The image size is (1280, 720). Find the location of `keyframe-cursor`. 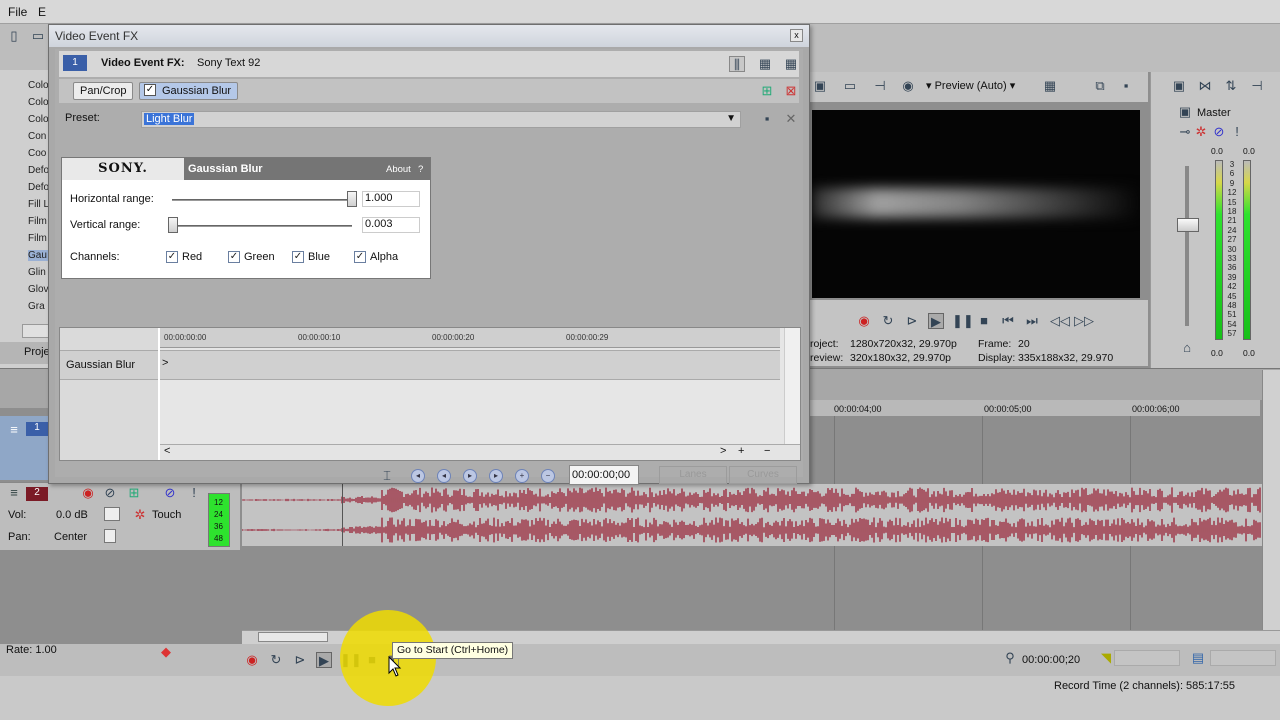

keyframe-cursor is located at coordinates (159, 394).